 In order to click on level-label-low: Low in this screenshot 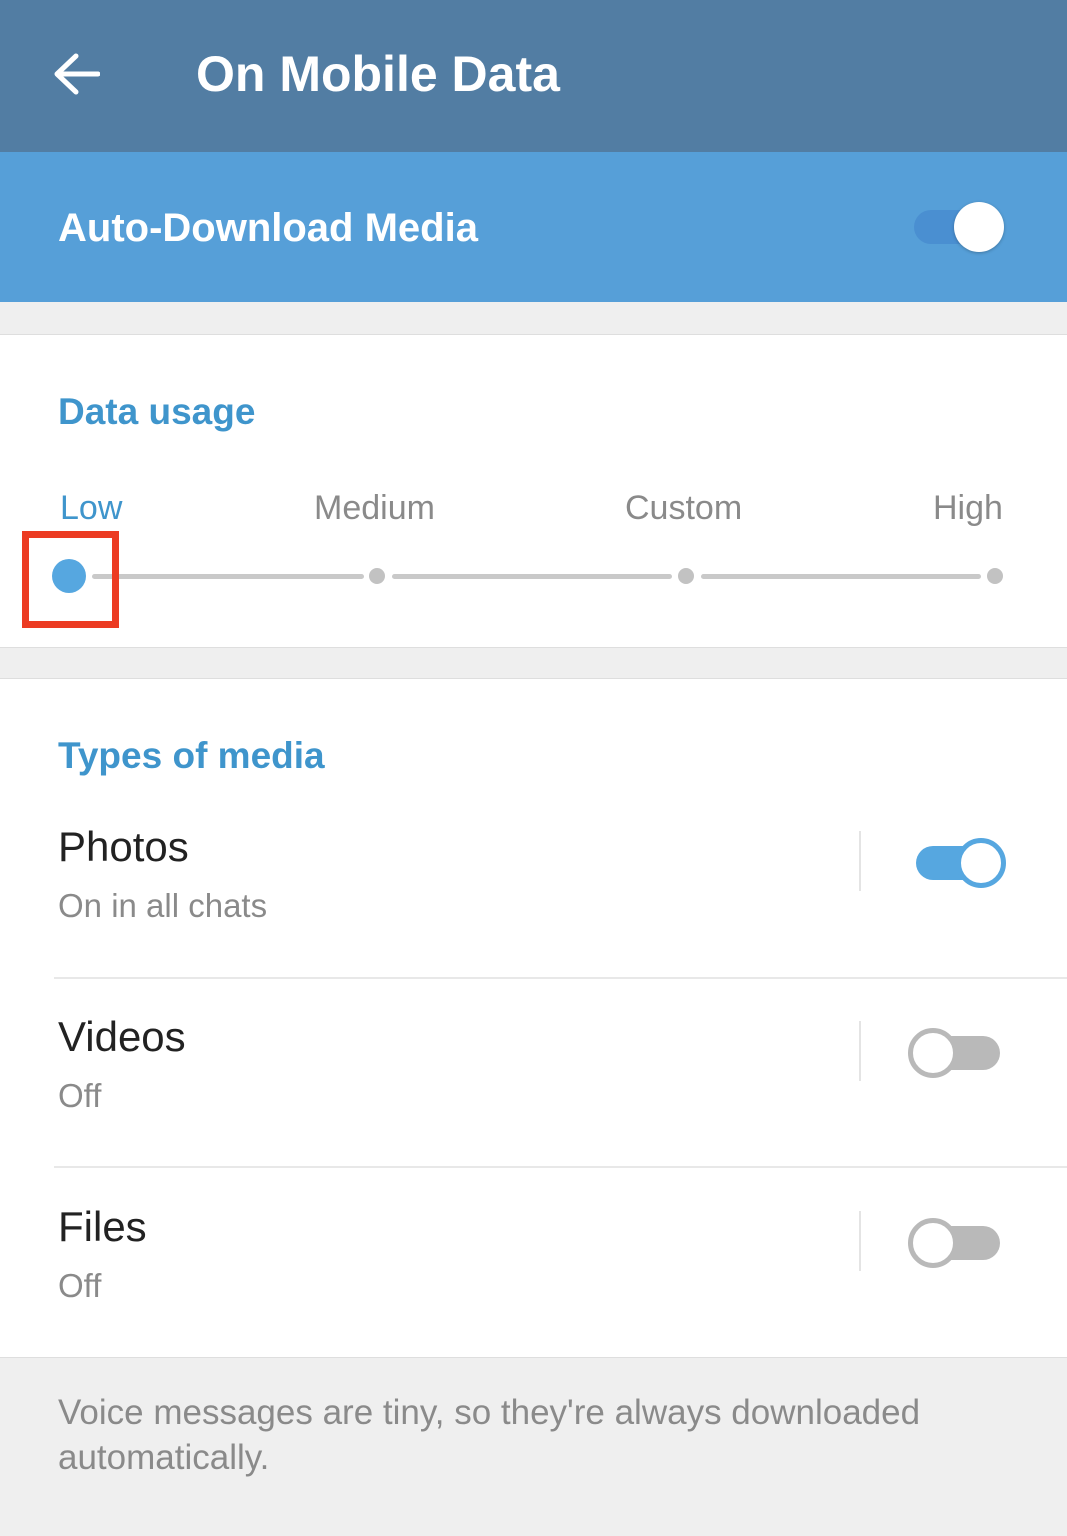, I will do `click(91, 508)`.